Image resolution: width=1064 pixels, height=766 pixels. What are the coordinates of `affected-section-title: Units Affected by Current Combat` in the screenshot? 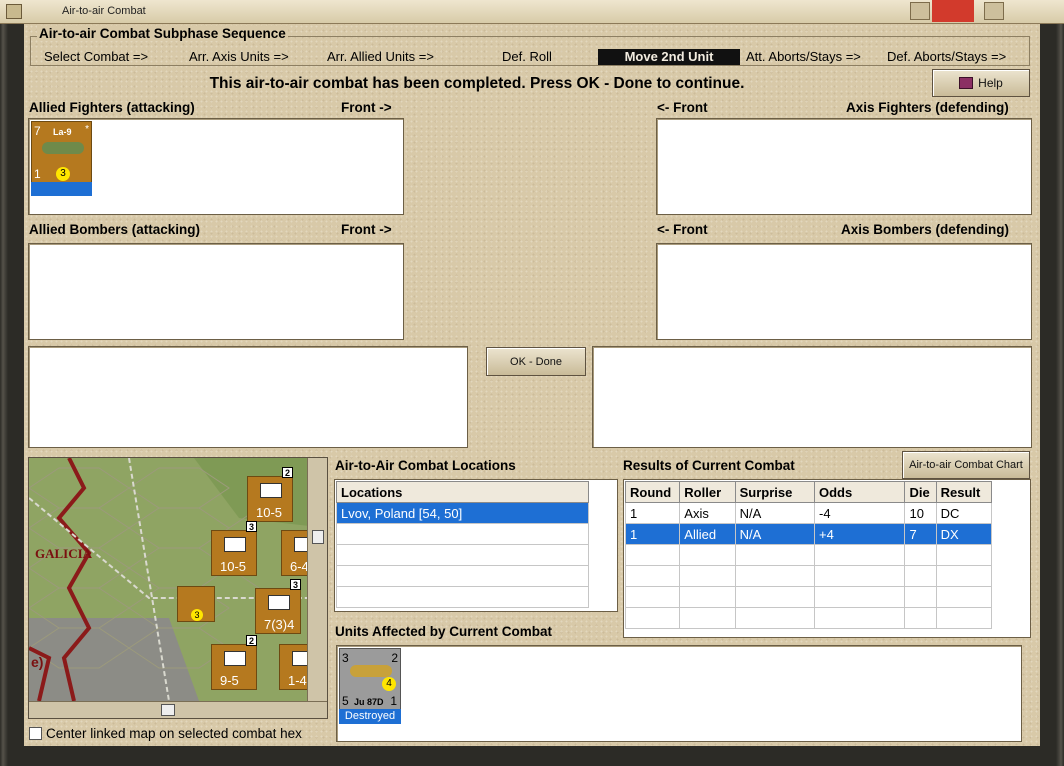 It's located at (444, 631).